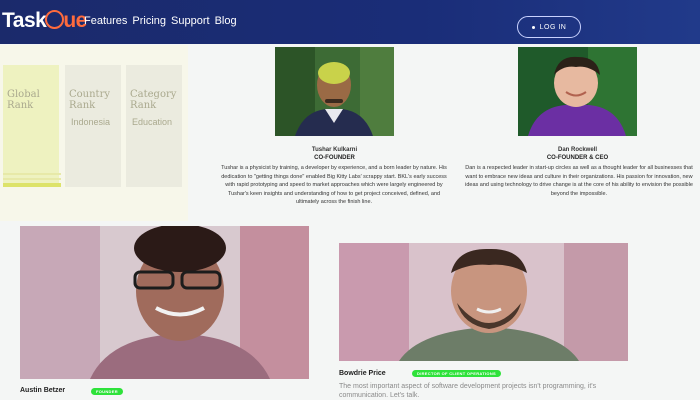  Describe the element at coordinates (334, 91) in the screenshot. I see `tushar-photo` at that location.